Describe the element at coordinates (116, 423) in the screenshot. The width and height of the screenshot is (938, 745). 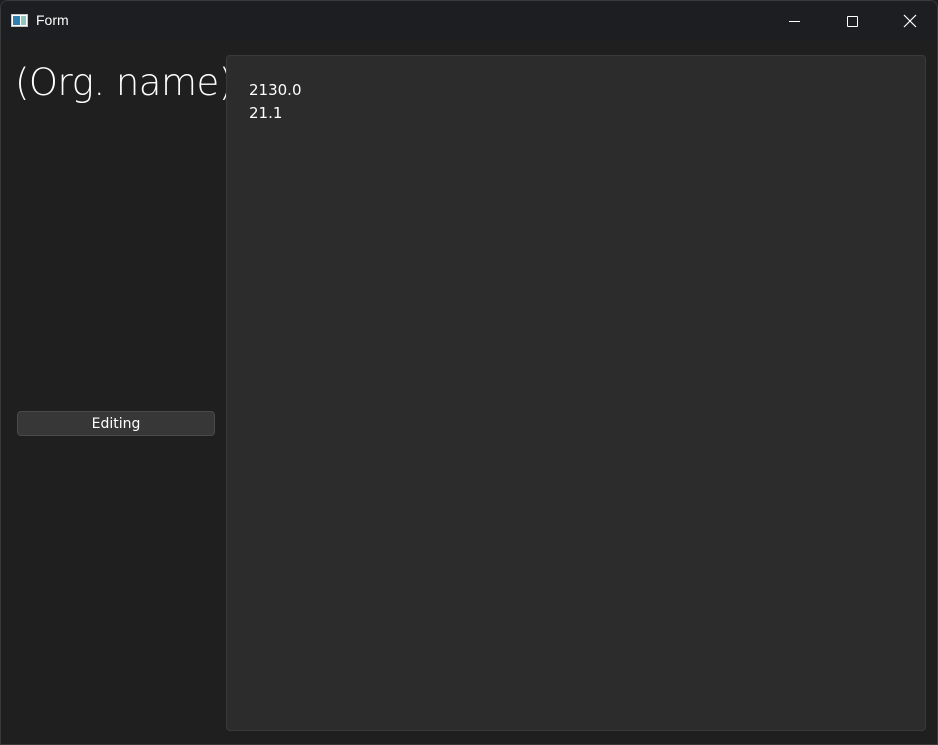
I see `editing-button: Editing` at that location.